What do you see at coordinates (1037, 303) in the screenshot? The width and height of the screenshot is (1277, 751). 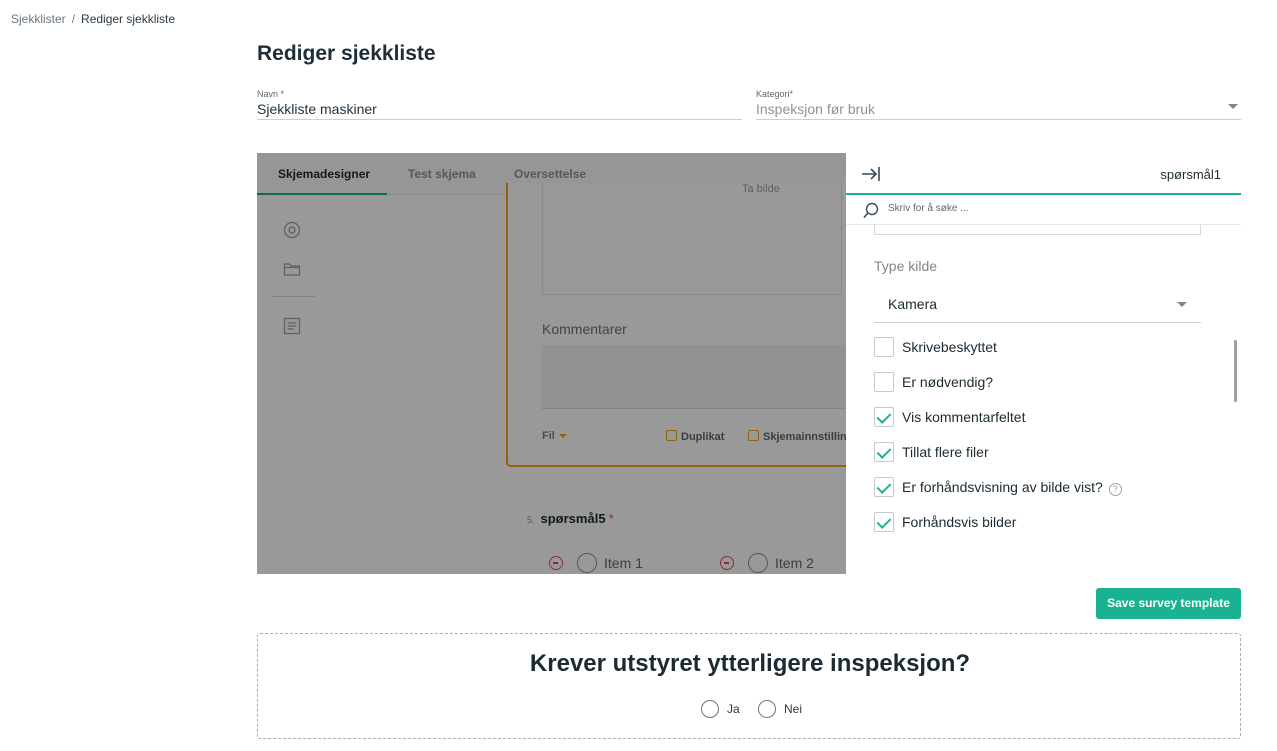 I see `source-type-select: Kamera` at bounding box center [1037, 303].